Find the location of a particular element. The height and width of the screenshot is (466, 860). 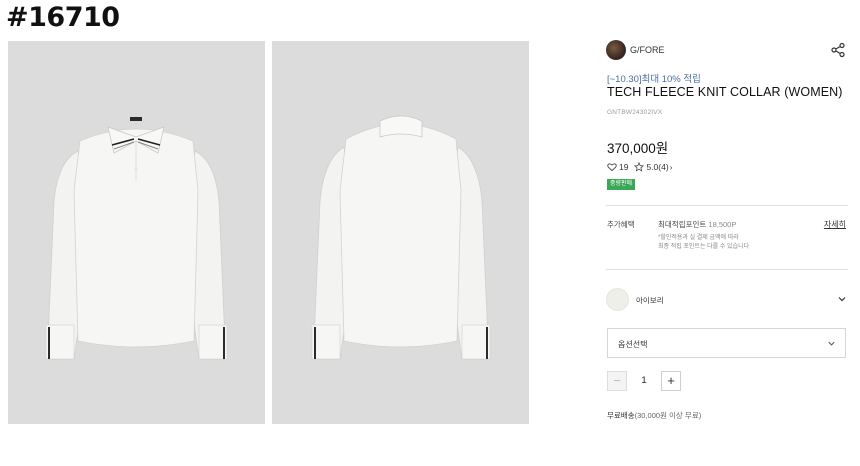

benefit-note-line: 최종 적립 포인트는 다를 수 있습니다 is located at coordinates (704, 247).